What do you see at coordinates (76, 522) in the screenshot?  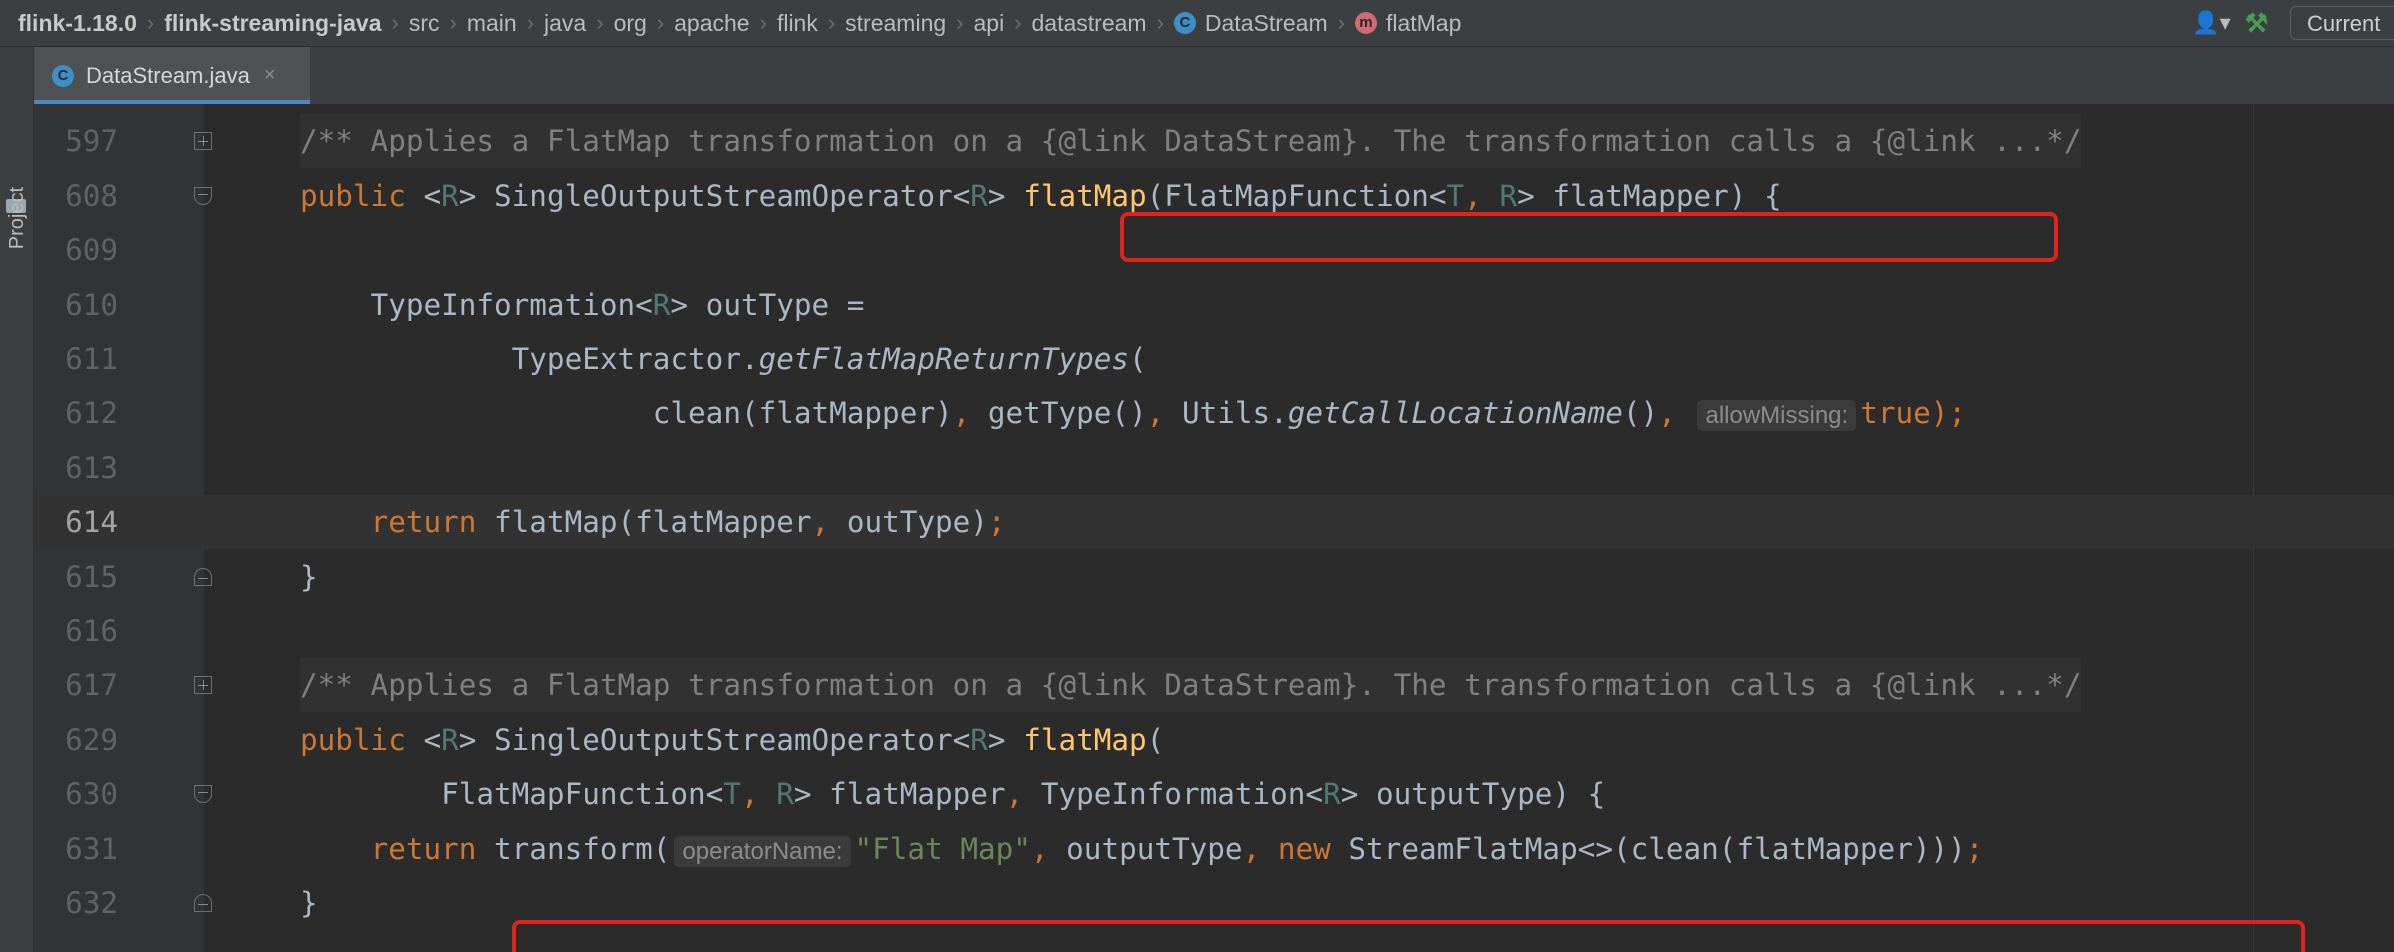 I see `line-number: 614` at bounding box center [76, 522].